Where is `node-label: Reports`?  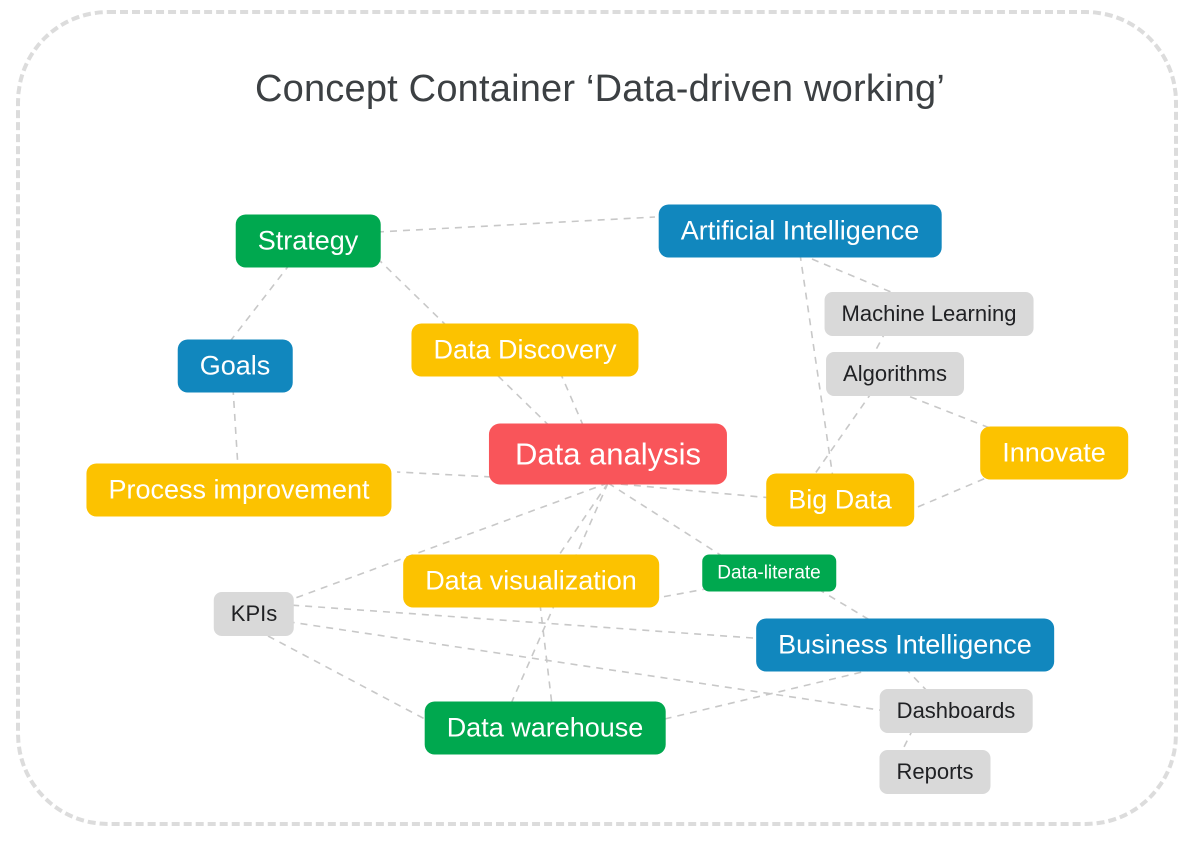 node-label: Reports is located at coordinates (935, 771).